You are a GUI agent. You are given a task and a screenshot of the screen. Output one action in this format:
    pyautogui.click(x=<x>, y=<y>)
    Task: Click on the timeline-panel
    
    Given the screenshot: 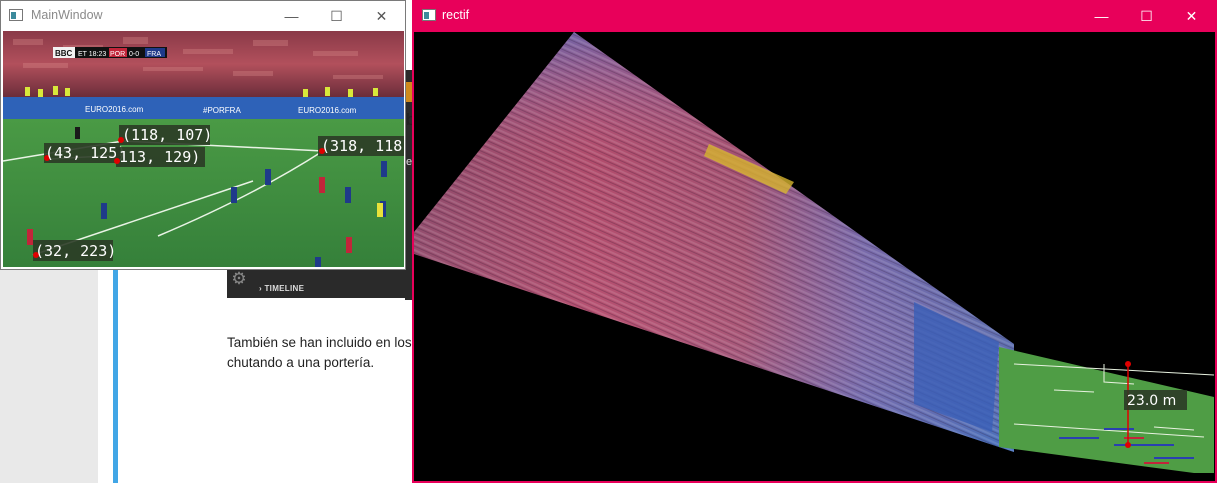 What is the action you would take?
    pyautogui.click(x=321, y=283)
    